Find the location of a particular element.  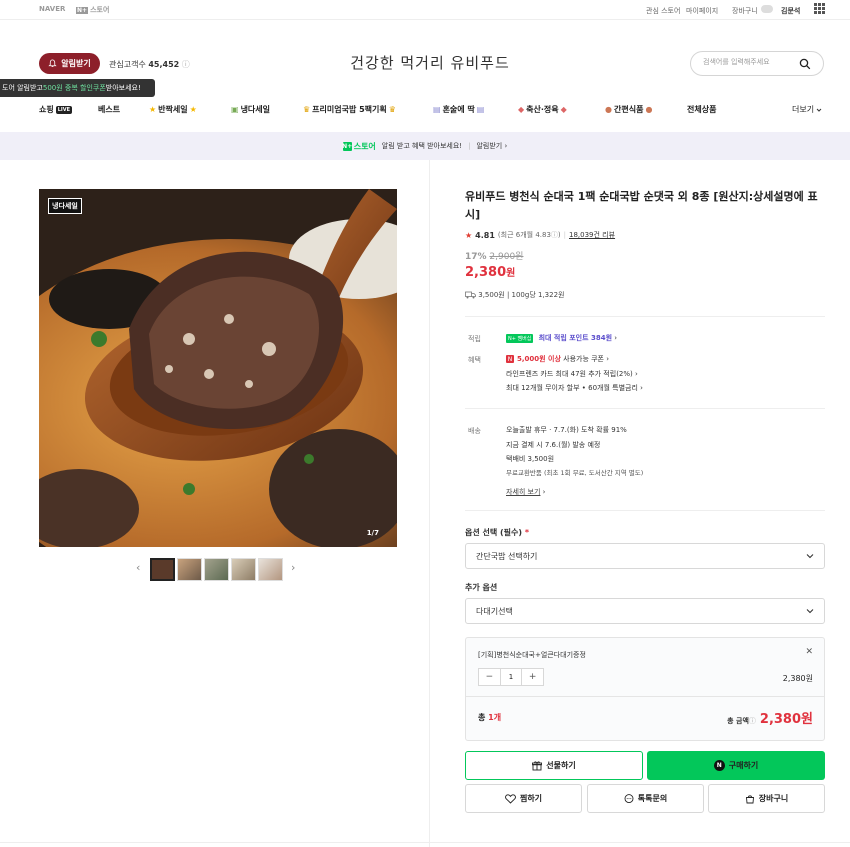

extra-option-select: 다대기선택 is located at coordinates (645, 611).